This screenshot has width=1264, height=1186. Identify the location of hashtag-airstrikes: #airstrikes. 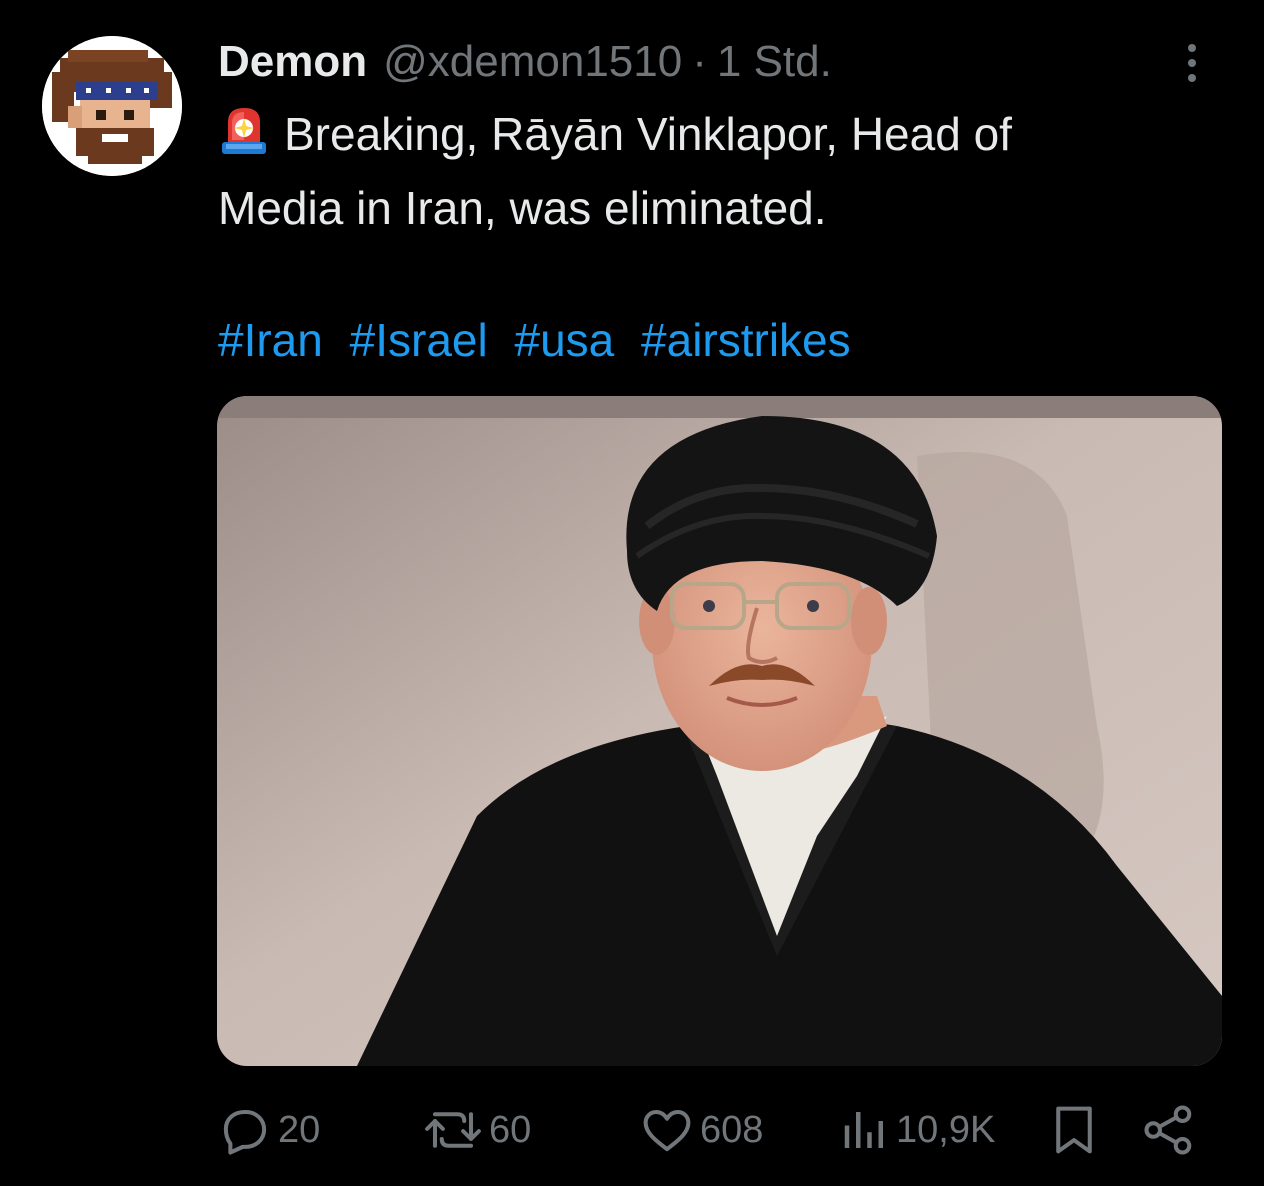
(746, 340).